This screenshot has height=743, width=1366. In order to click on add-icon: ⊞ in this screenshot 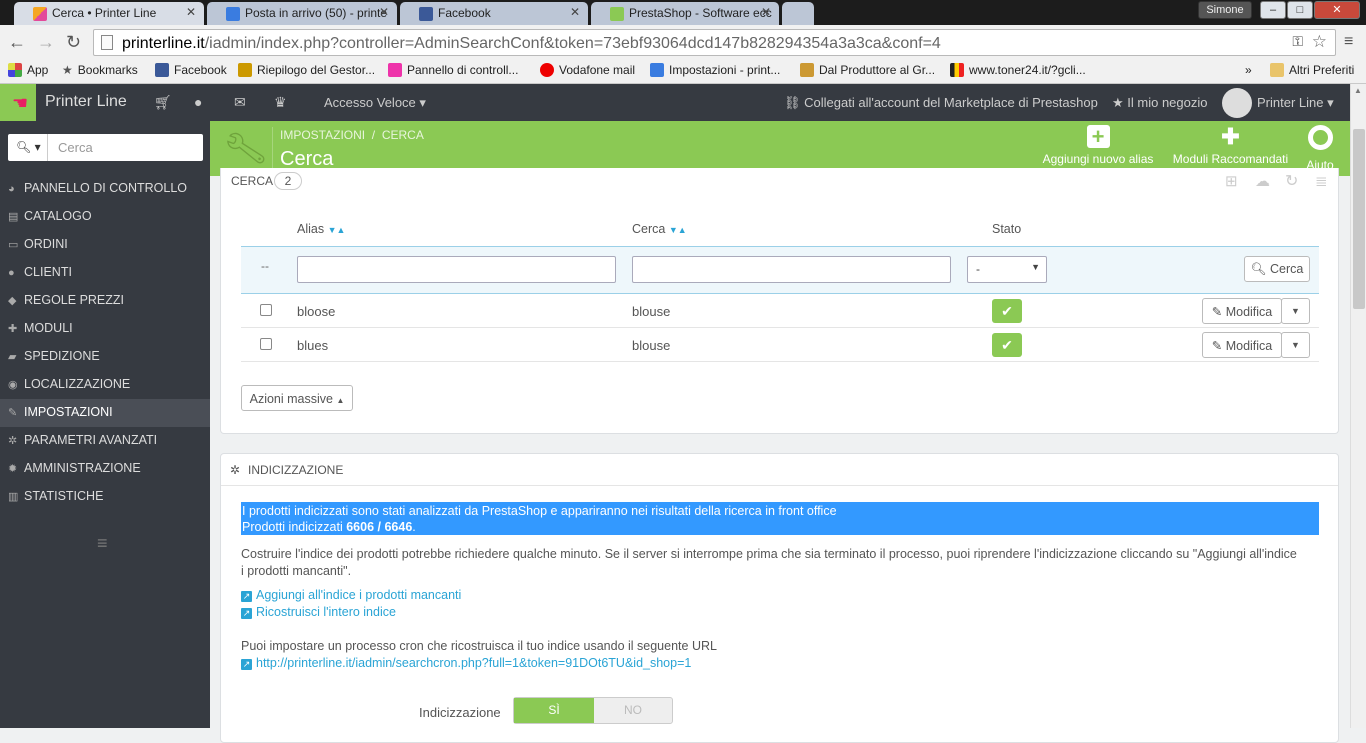, I will do `click(1231, 181)`.